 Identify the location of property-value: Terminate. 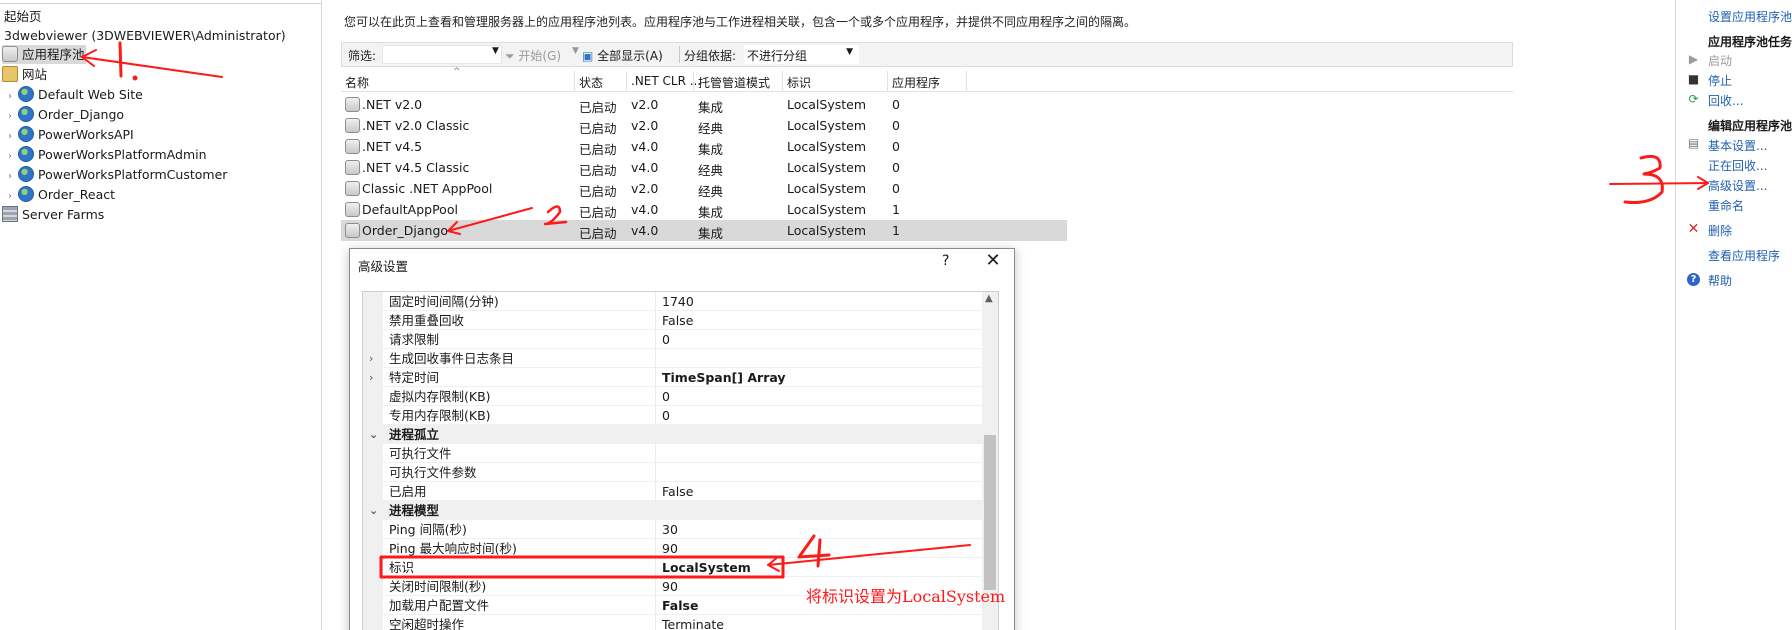
(693, 622).